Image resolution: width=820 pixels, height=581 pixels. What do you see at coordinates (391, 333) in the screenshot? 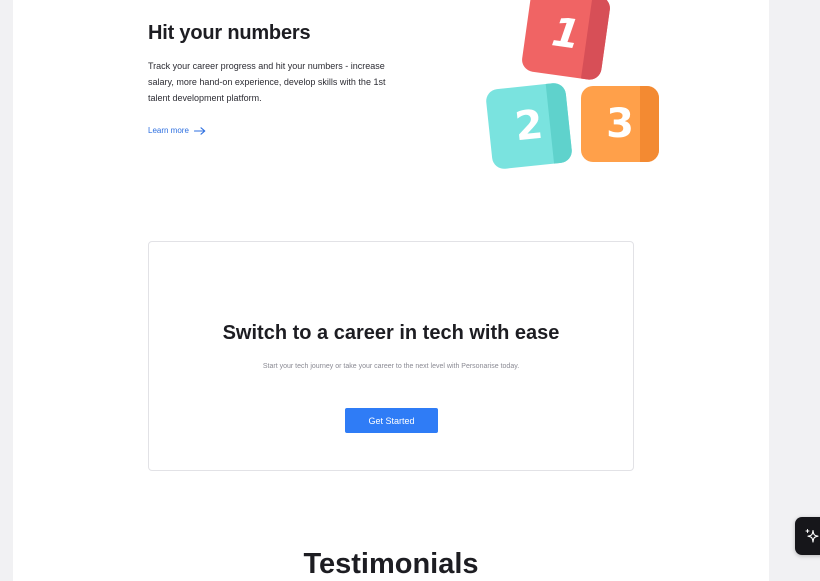
I see `cta-title: Switch to a career in tech with ease` at bounding box center [391, 333].